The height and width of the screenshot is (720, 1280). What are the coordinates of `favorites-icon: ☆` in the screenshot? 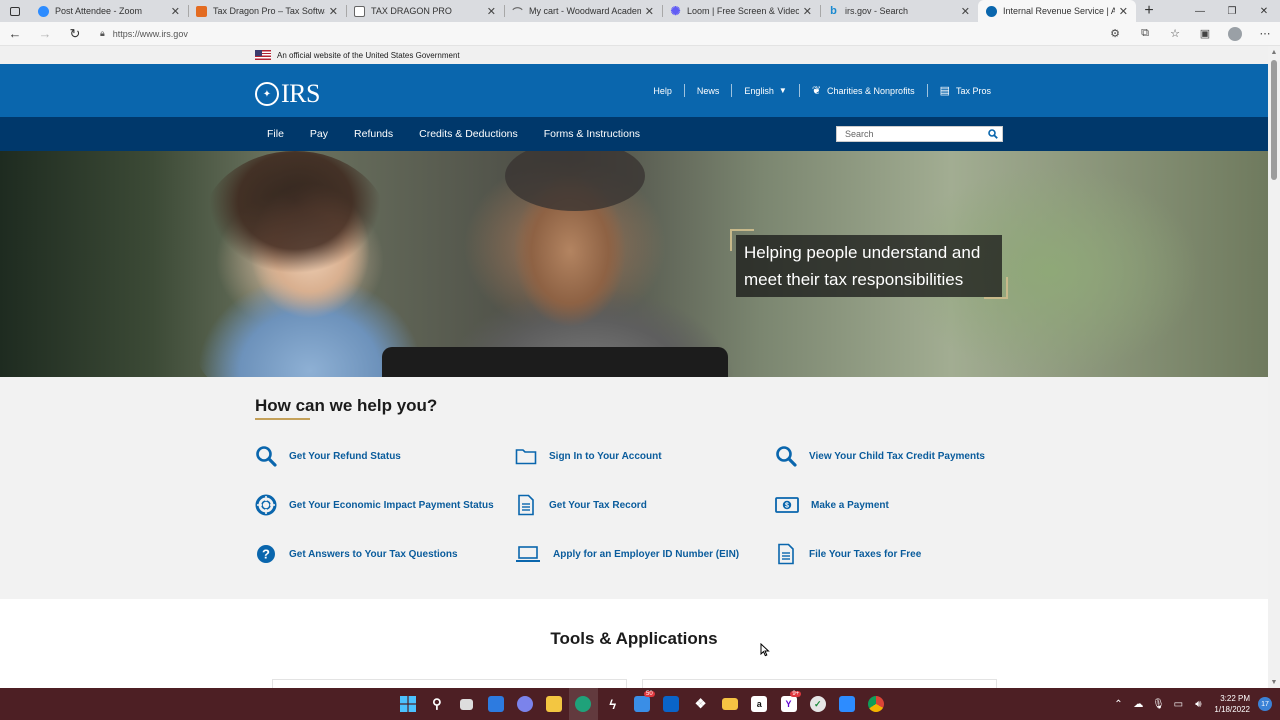 It's located at (1175, 34).